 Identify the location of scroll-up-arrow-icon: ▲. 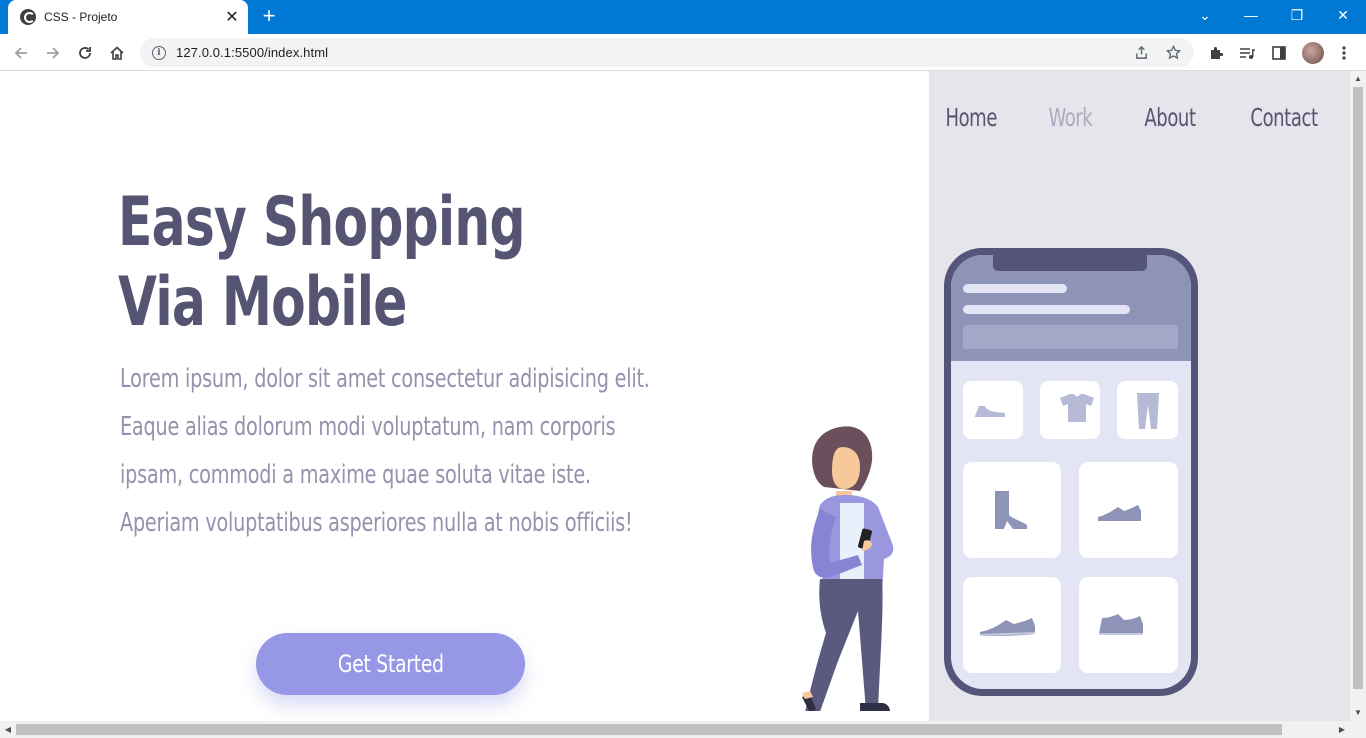
(1358, 79).